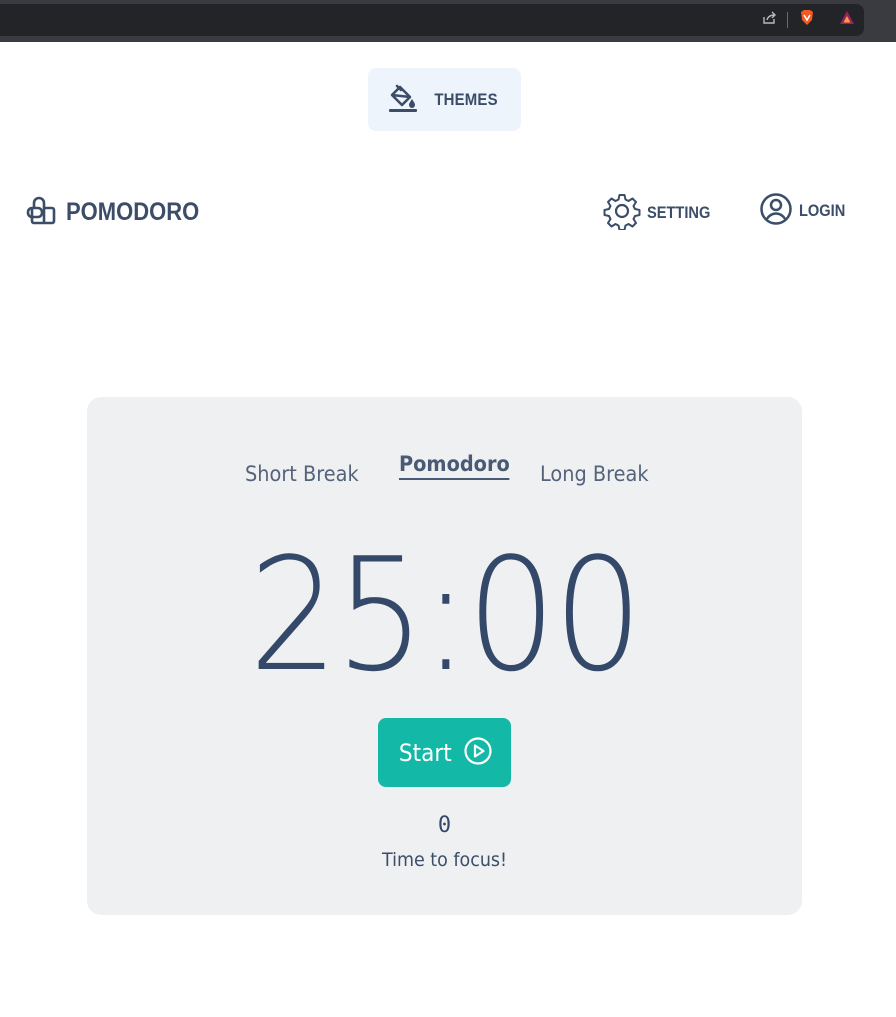  Describe the element at coordinates (769, 20) in the screenshot. I see `share-icon` at that location.